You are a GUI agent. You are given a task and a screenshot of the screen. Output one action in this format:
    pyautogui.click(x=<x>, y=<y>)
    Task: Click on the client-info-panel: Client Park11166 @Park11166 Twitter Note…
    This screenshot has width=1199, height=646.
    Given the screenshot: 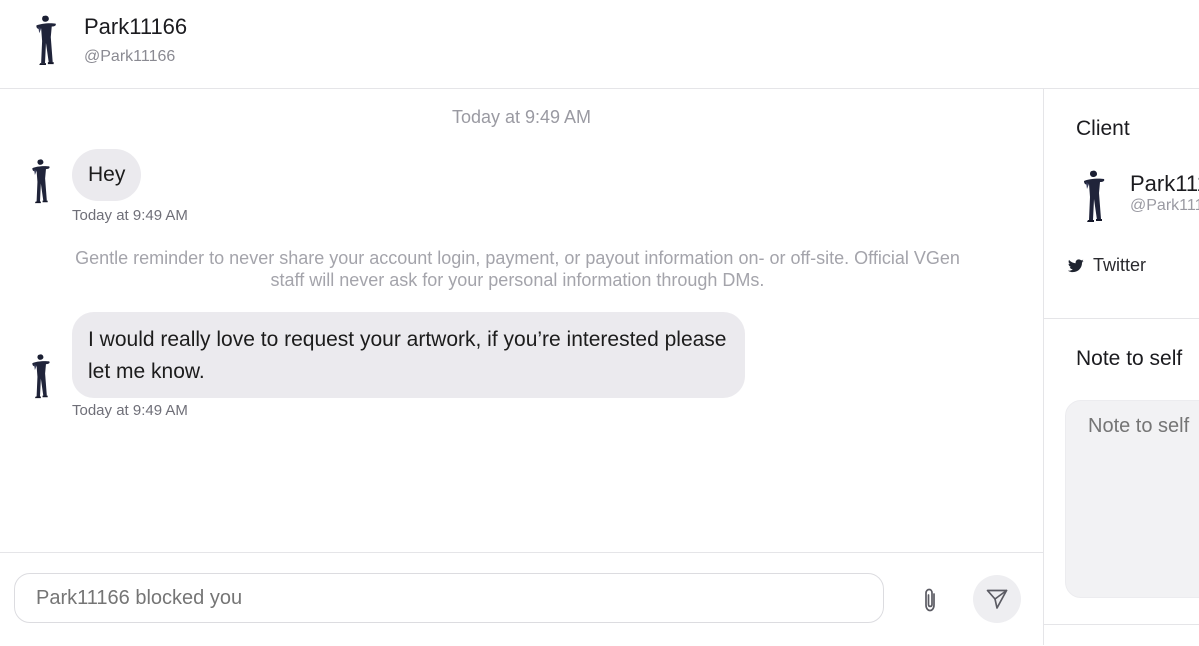 What is the action you would take?
    pyautogui.click(x=1121, y=367)
    